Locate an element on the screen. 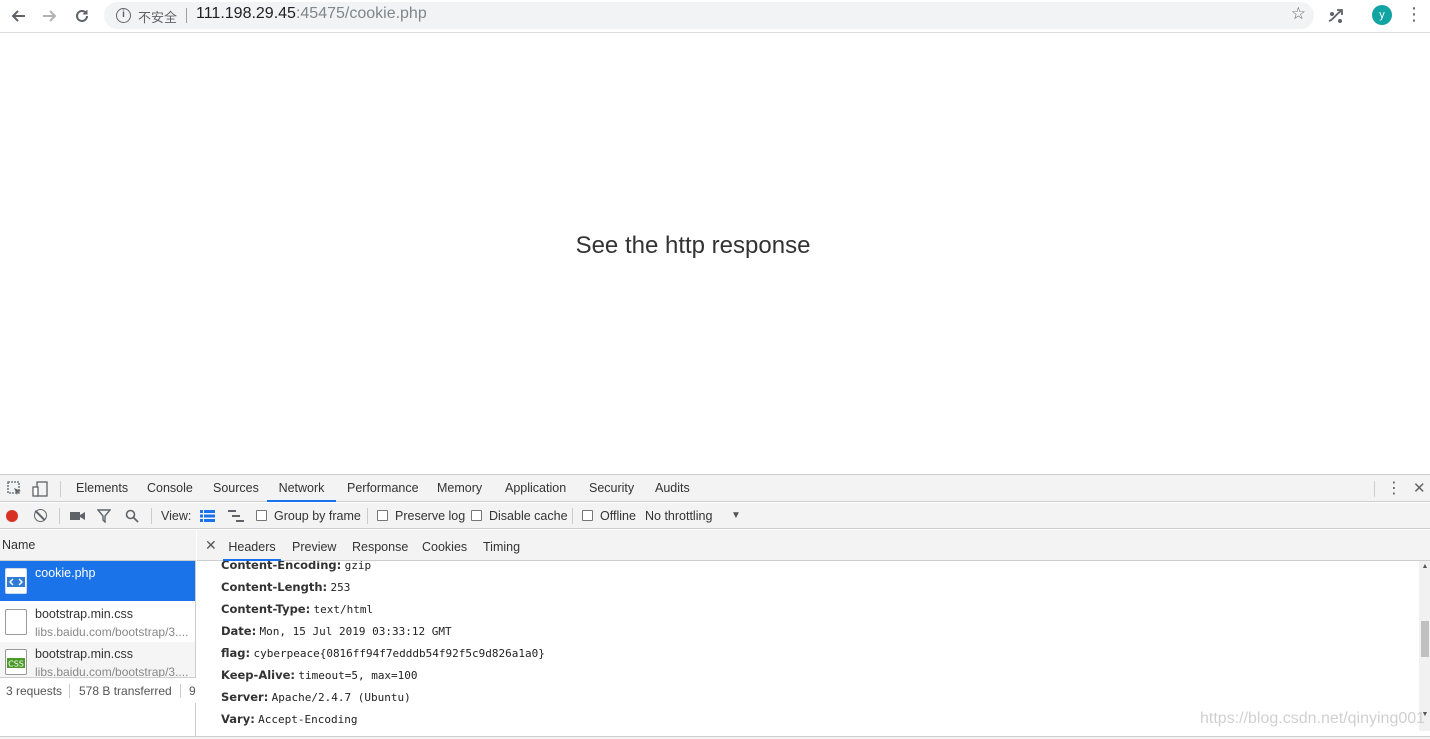  page-heading: See the http response is located at coordinates (693, 245).